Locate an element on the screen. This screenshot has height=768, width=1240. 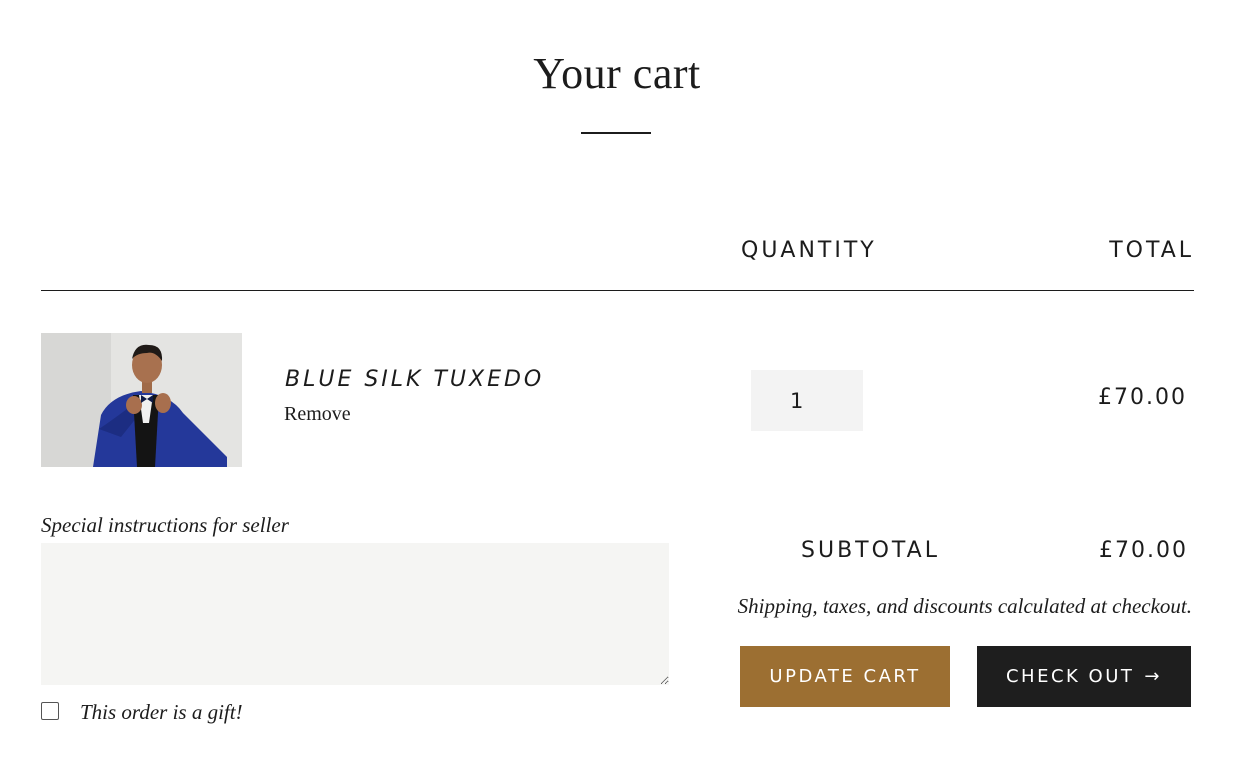
tuxedo-photo-icon is located at coordinates (141, 400).